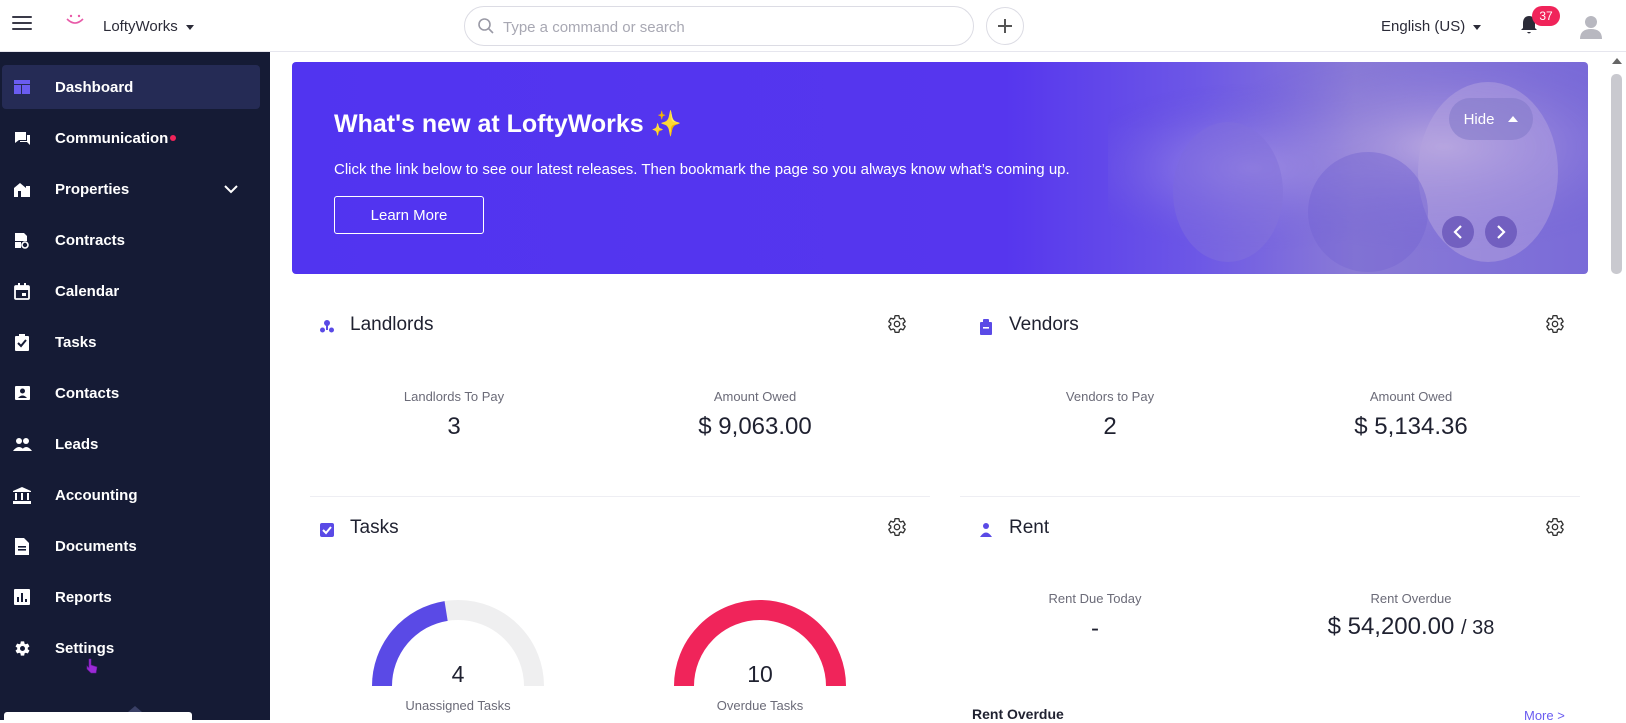 This screenshot has height=723, width=1626. What do you see at coordinates (986, 327) in the screenshot?
I see `vendor-icon` at bounding box center [986, 327].